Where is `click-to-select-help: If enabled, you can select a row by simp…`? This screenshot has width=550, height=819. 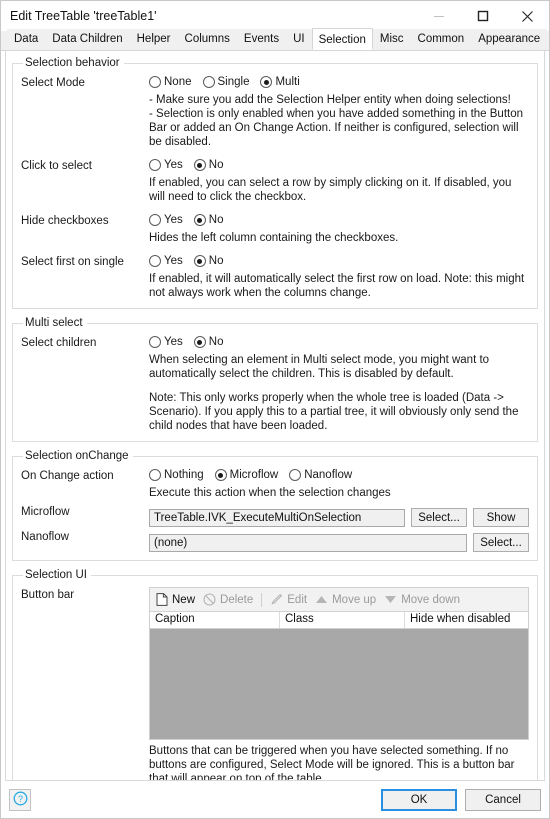 click-to-select-help: If enabled, you can select a row by simp… is located at coordinates (330, 190).